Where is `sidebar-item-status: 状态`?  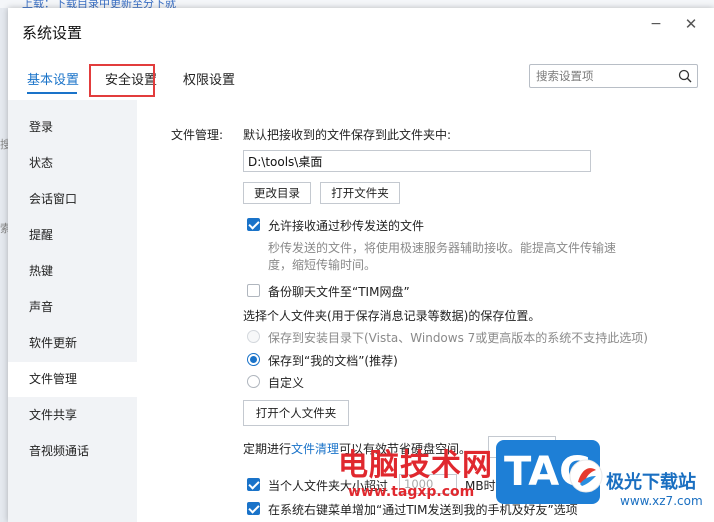 sidebar-item-status: 状态 is located at coordinates (72, 163).